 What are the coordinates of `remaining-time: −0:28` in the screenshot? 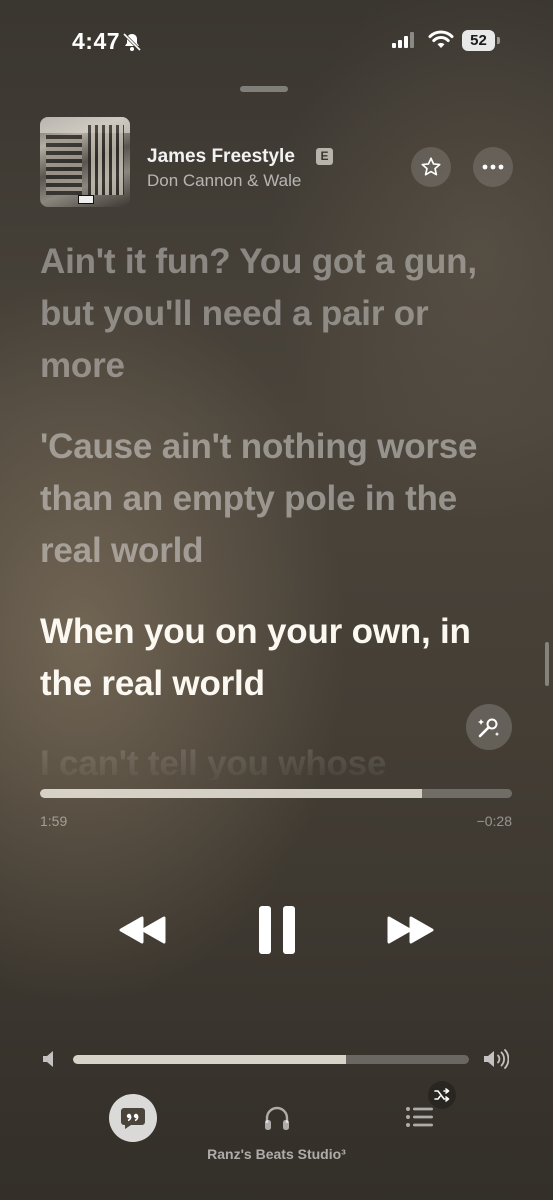 It's located at (494, 821).